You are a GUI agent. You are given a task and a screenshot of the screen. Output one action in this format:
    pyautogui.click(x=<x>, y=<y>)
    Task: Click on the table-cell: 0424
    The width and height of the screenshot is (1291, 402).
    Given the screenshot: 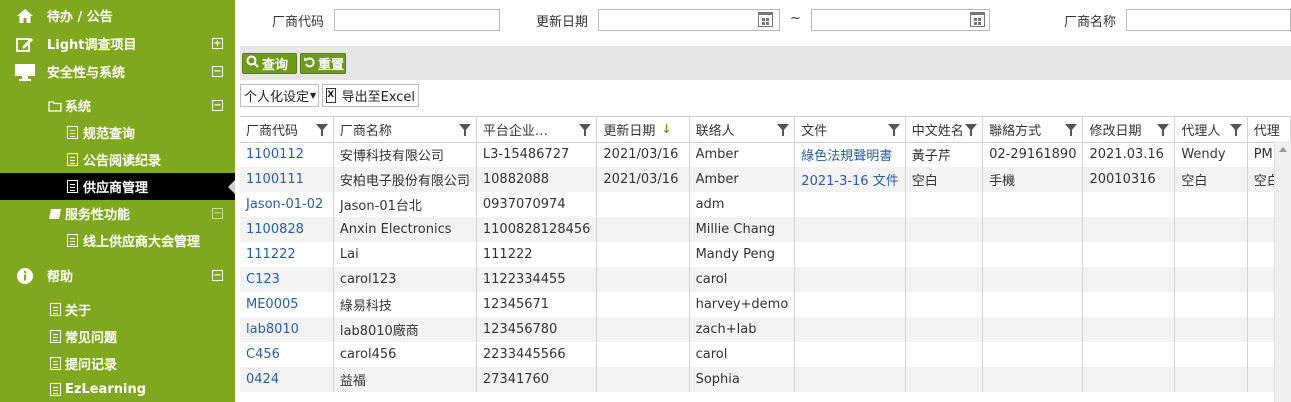 What is the action you would take?
    pyautogui.click(x=287, y=379)
    